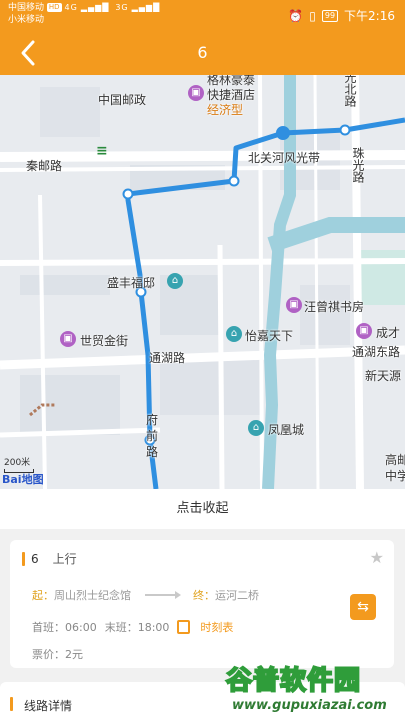  I want to click on vibrate-icon: ▯, so click(312, 15).